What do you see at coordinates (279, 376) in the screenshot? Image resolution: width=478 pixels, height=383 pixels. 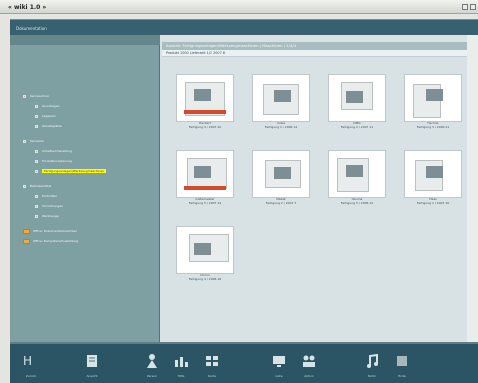 I see `toolbar-button-label: Liste` at bounding box center [279, 376].